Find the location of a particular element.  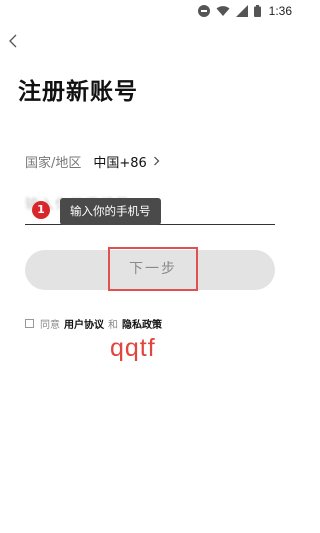

region-label: 国家/地区 is located at coordinates (53, 163).